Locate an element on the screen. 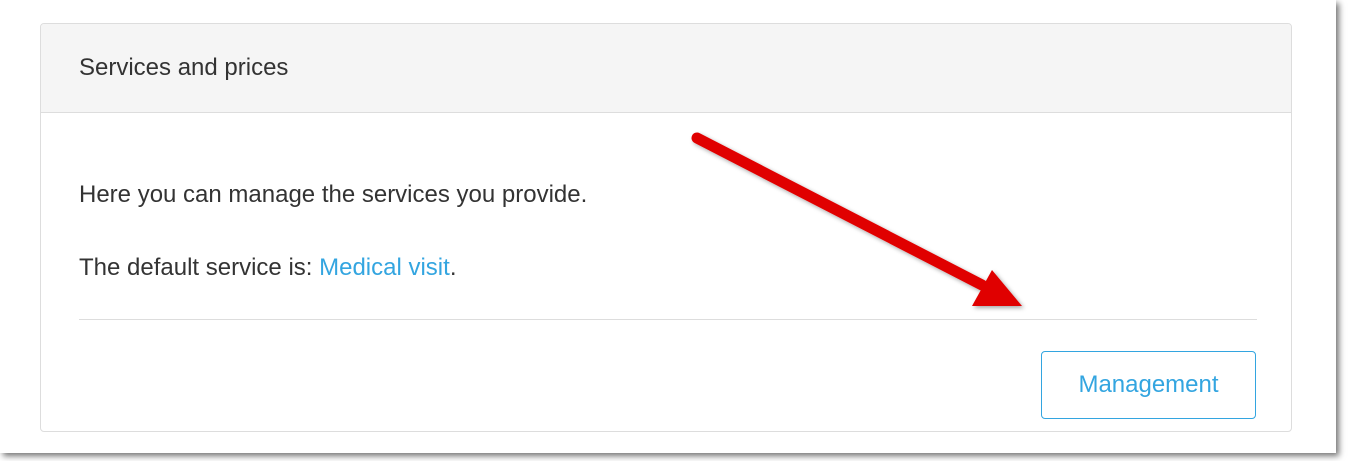 The image size is (1348, 461). default-service-suffix: . is located at coordinates (453, 267).